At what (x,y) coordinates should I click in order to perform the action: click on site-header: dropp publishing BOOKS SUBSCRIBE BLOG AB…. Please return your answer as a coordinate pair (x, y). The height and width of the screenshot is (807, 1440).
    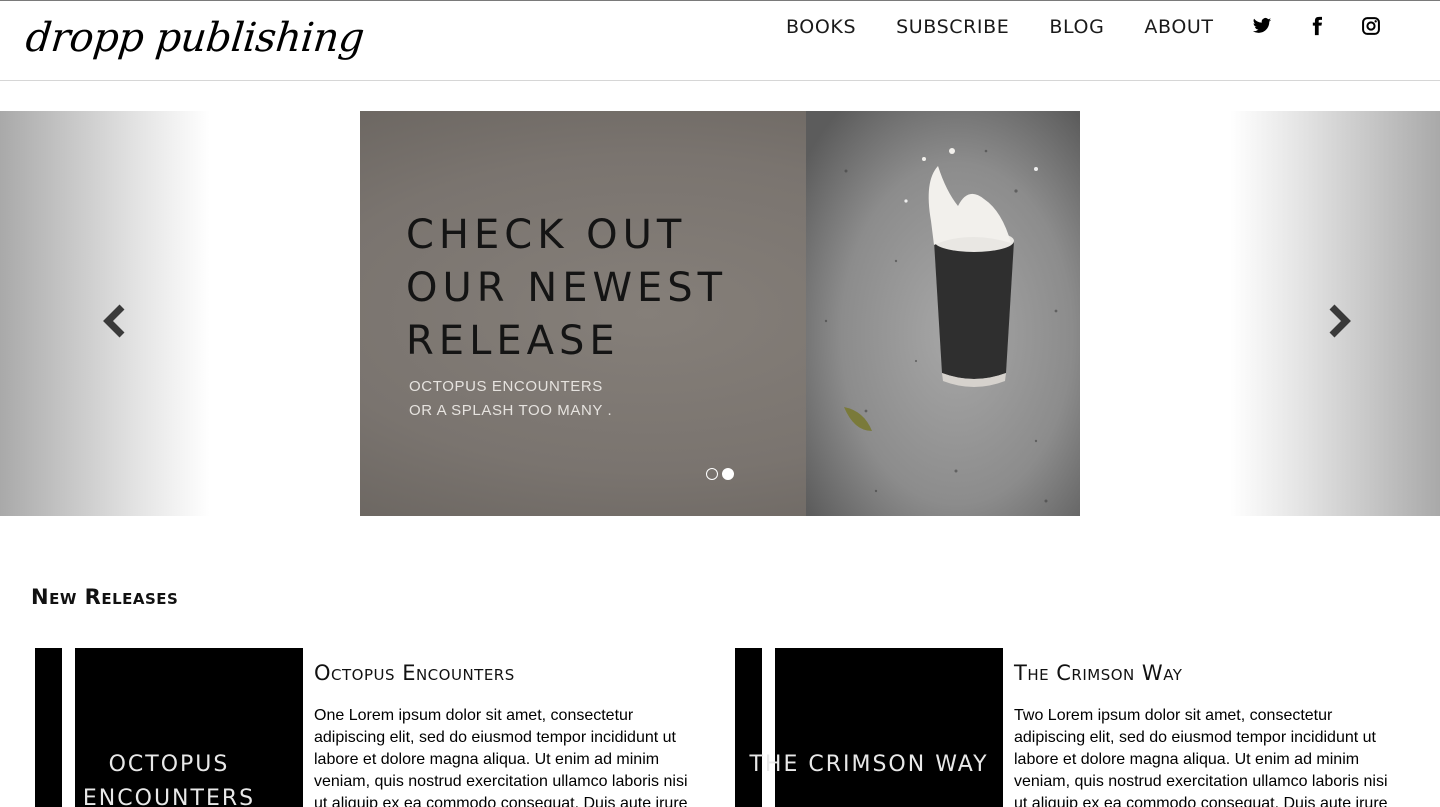
    Looking at the image, I should click on (720, 40).